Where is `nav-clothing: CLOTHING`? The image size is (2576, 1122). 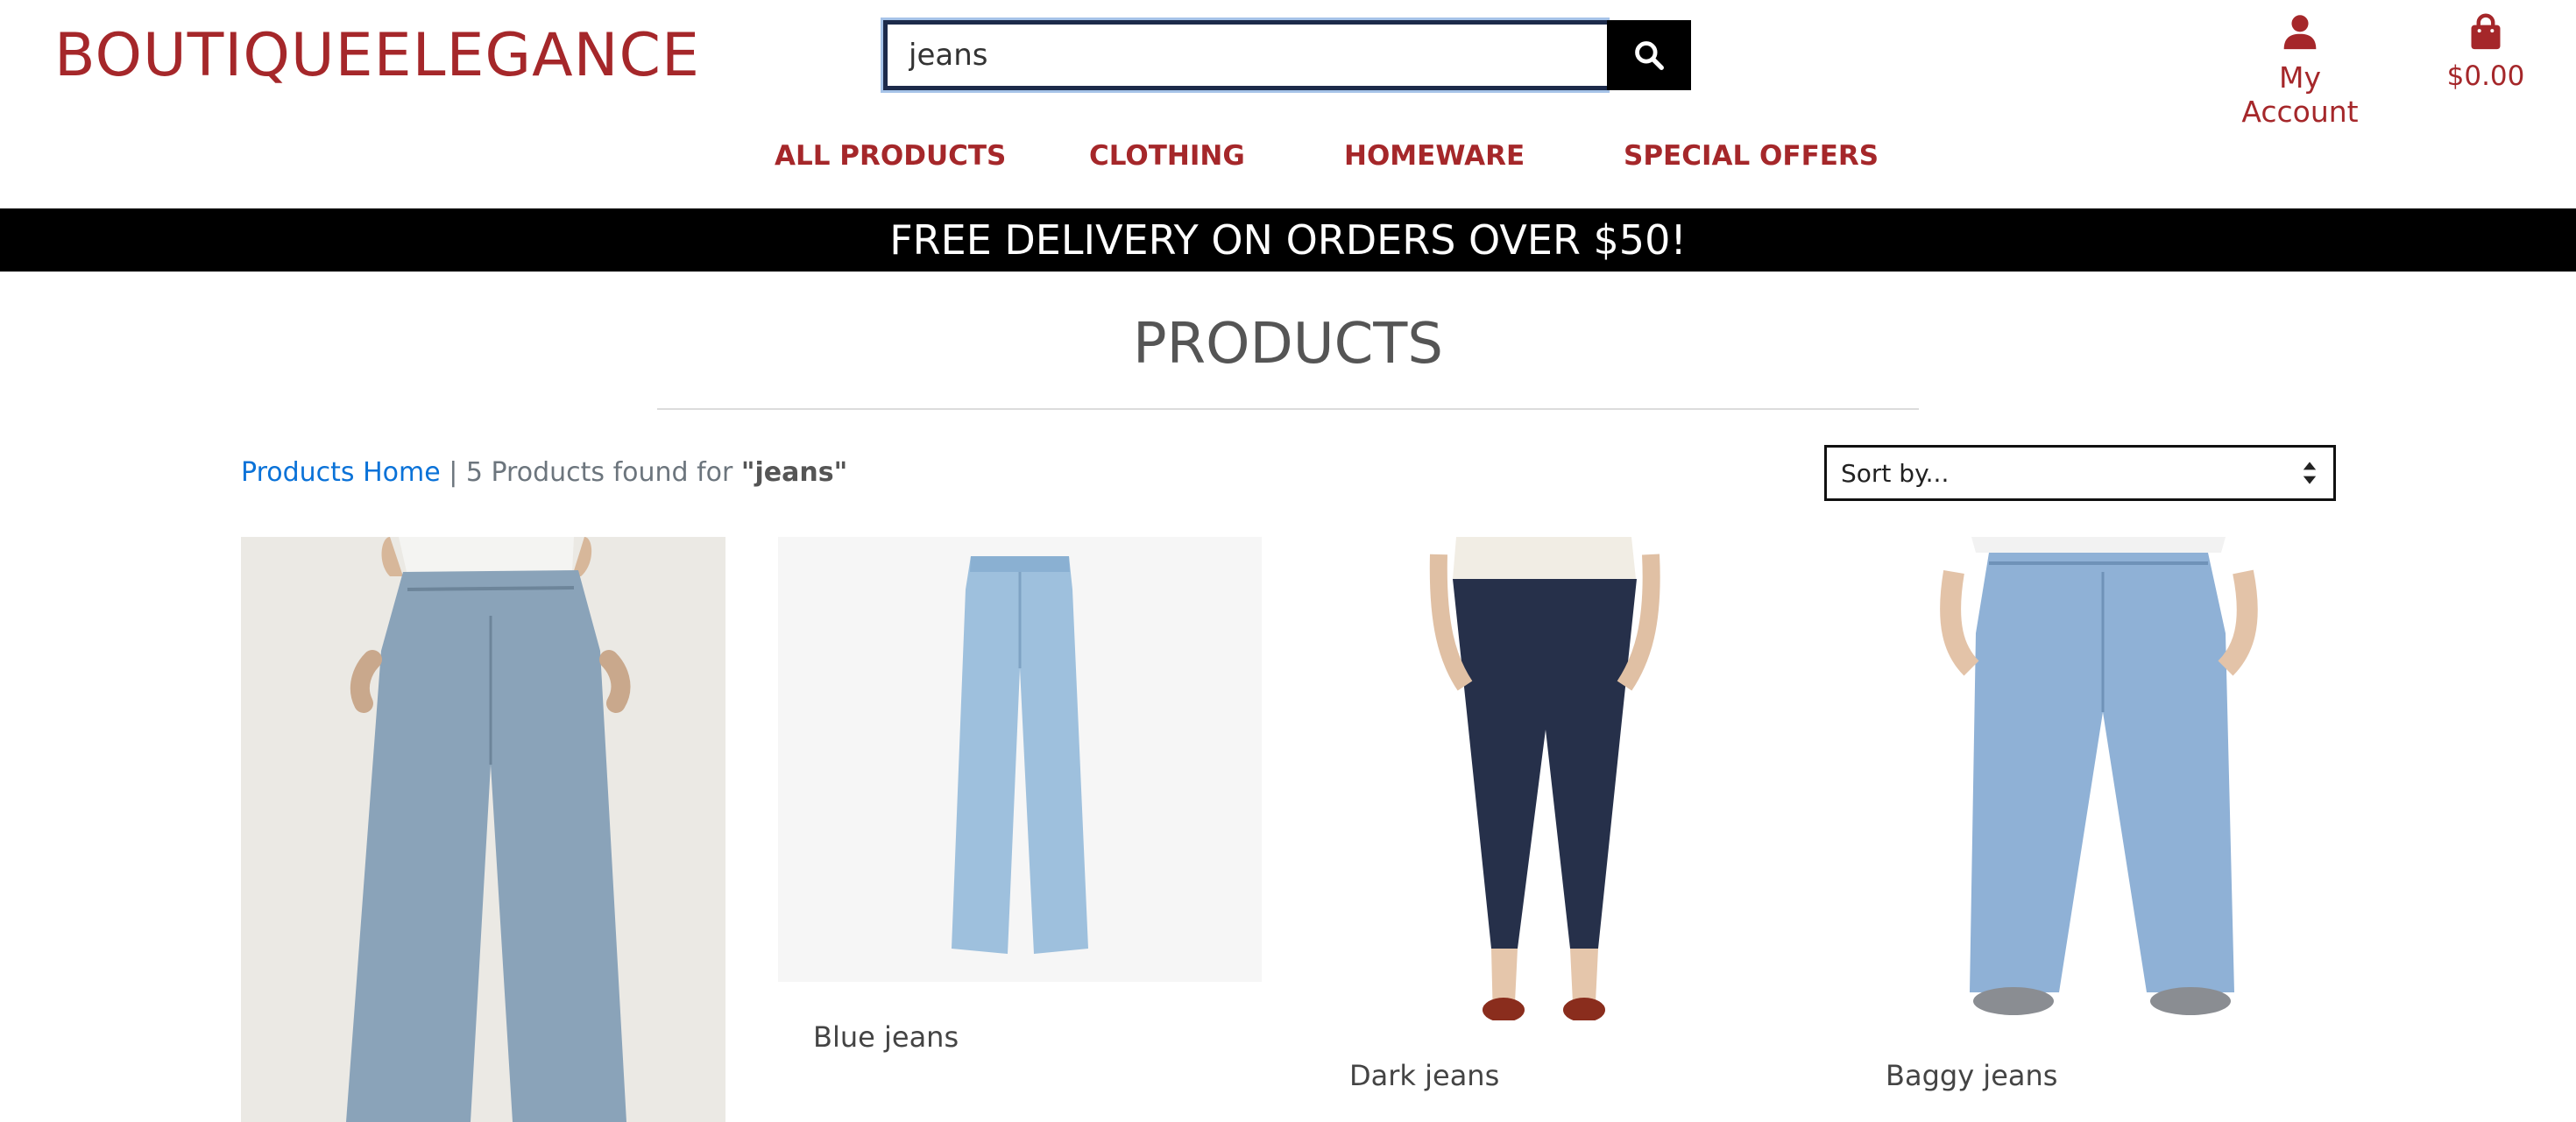
nav-clothing: CLOTHING is located at coordinates (1167, 156).